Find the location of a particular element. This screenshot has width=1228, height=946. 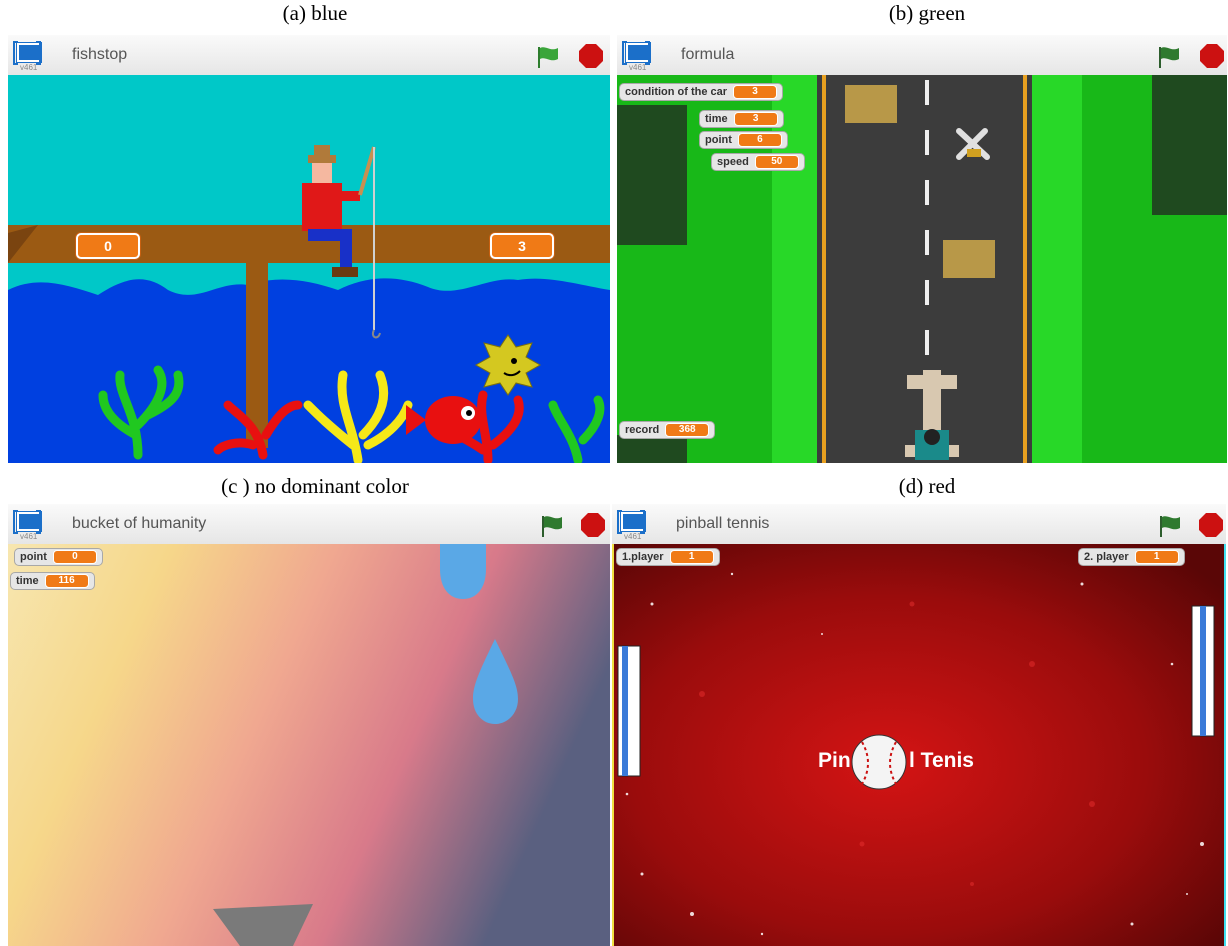

monitor-time: time 116 is located at coordinates (52, 581).